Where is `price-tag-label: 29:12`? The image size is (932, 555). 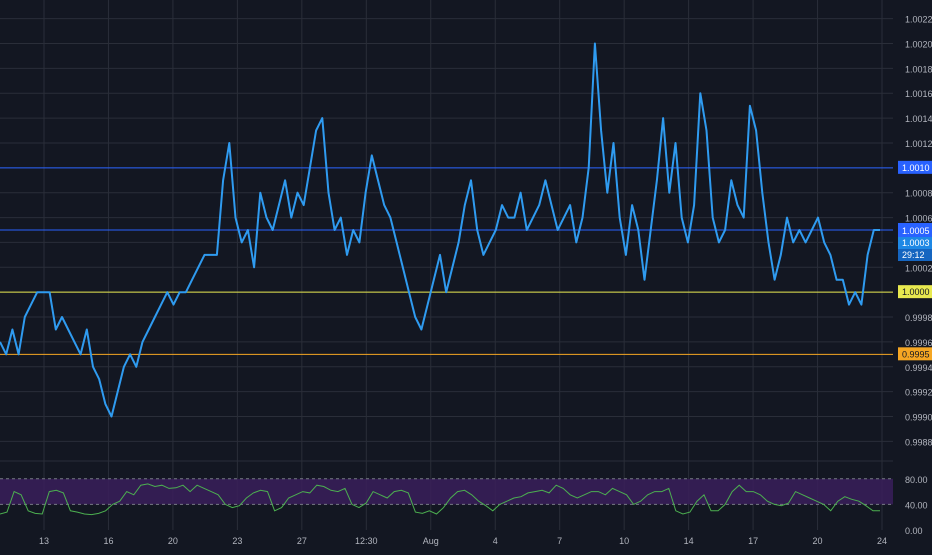 price-tag-label: 29:12 is located at coordinates (913, 255).